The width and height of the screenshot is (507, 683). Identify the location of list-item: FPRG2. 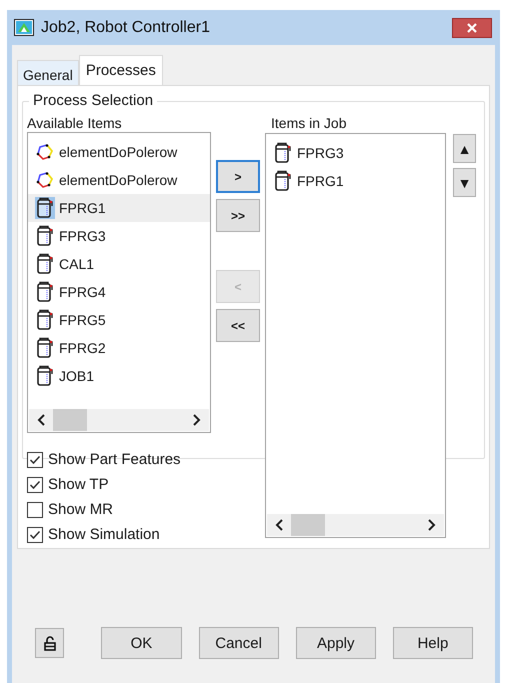
(119, 348).